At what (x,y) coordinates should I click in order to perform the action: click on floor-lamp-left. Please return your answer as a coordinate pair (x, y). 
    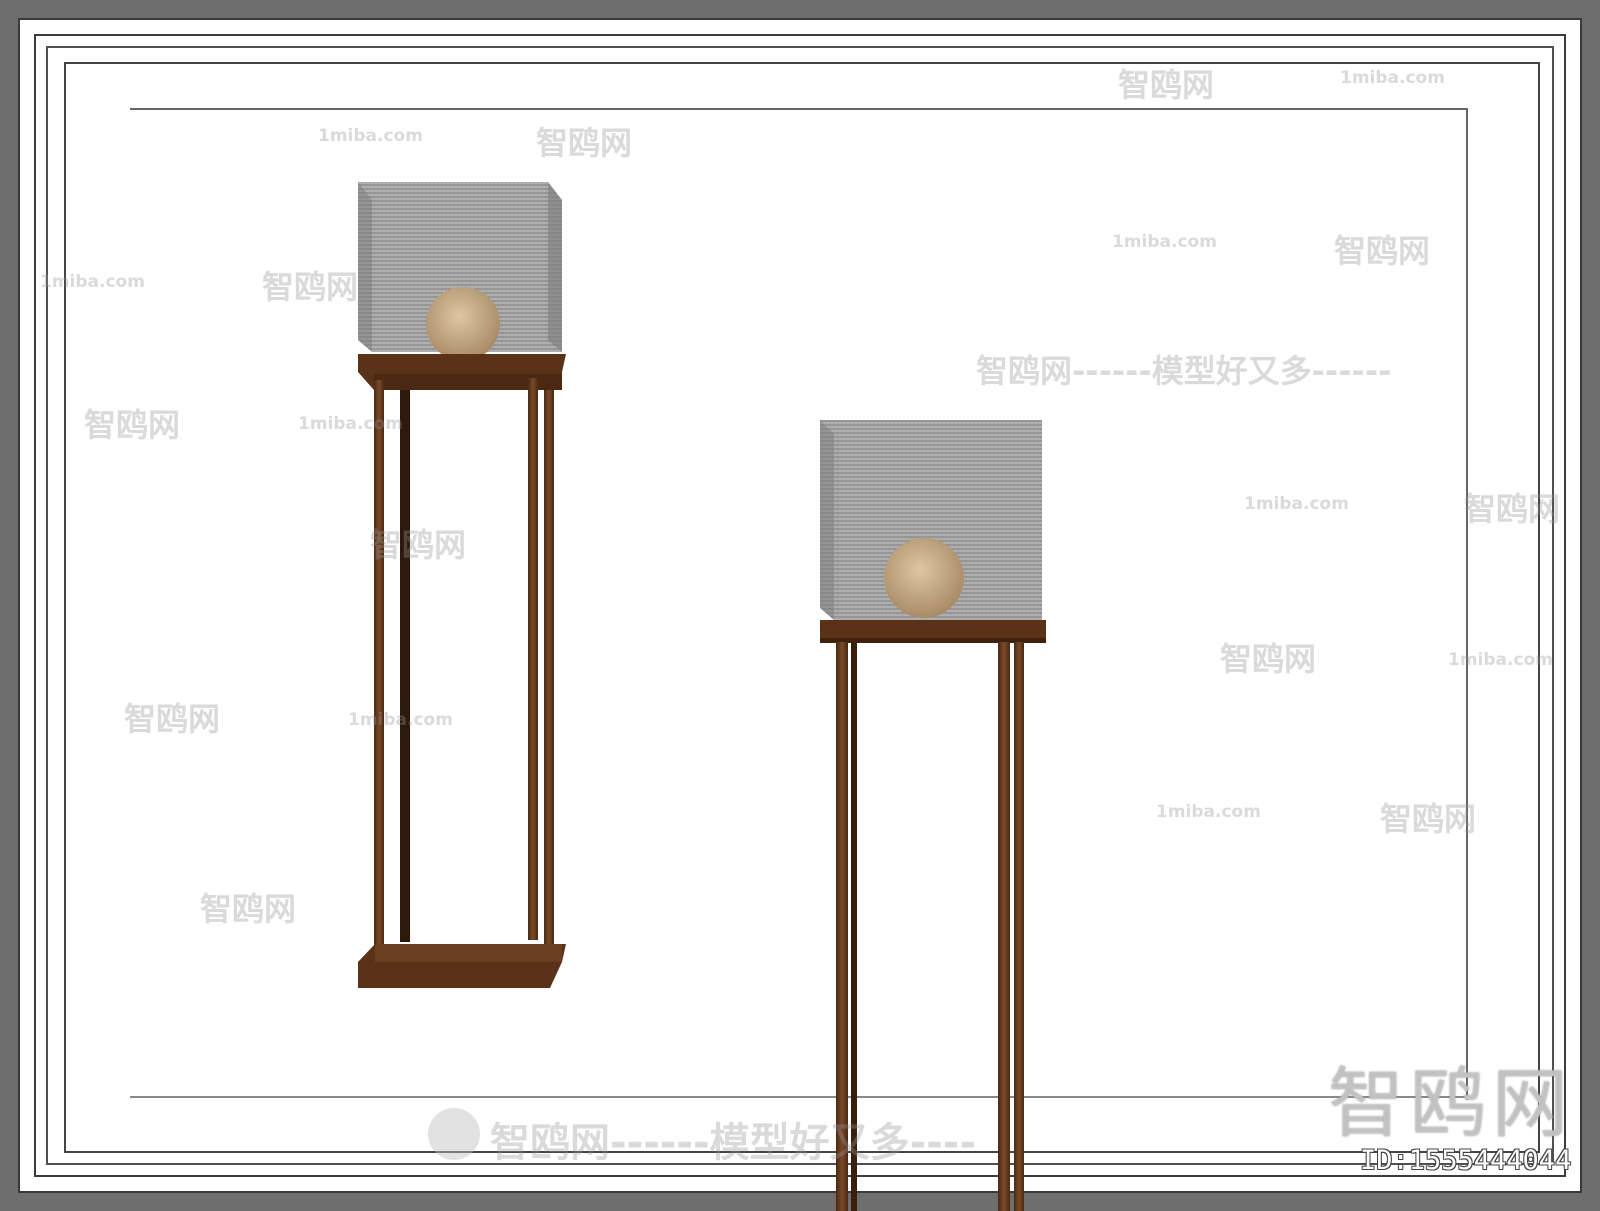
    Looking at the image, I should click on (462, 585).